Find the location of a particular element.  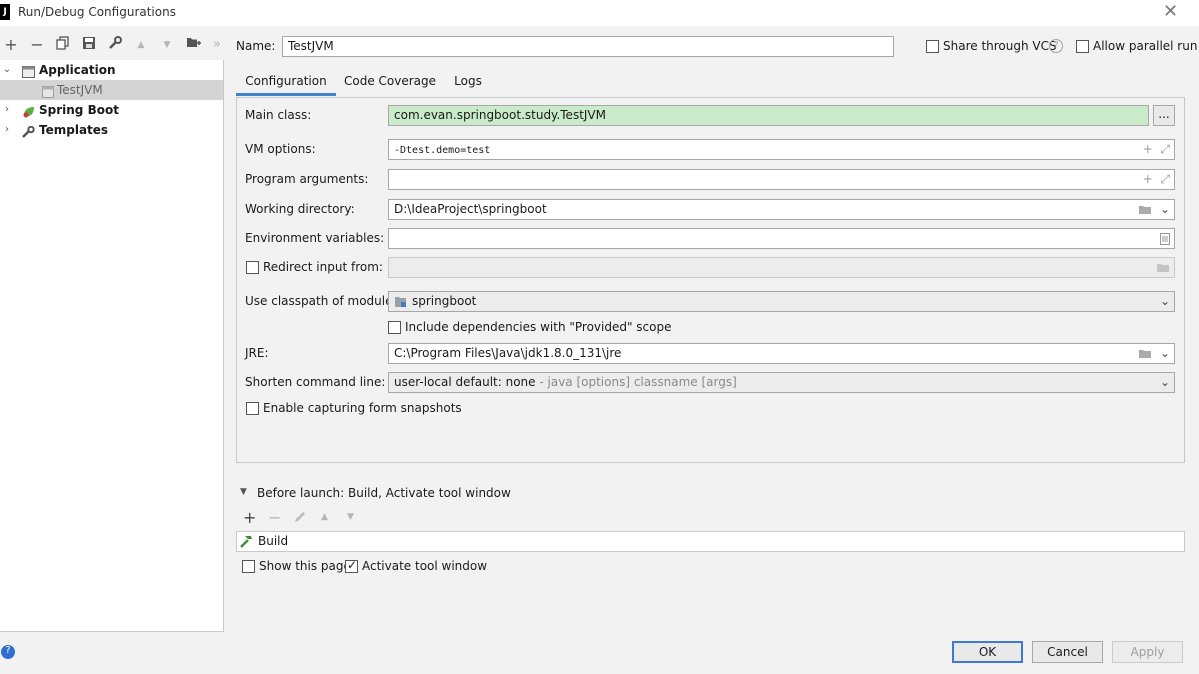

hammer-icon is located at coordinates (246, 543).